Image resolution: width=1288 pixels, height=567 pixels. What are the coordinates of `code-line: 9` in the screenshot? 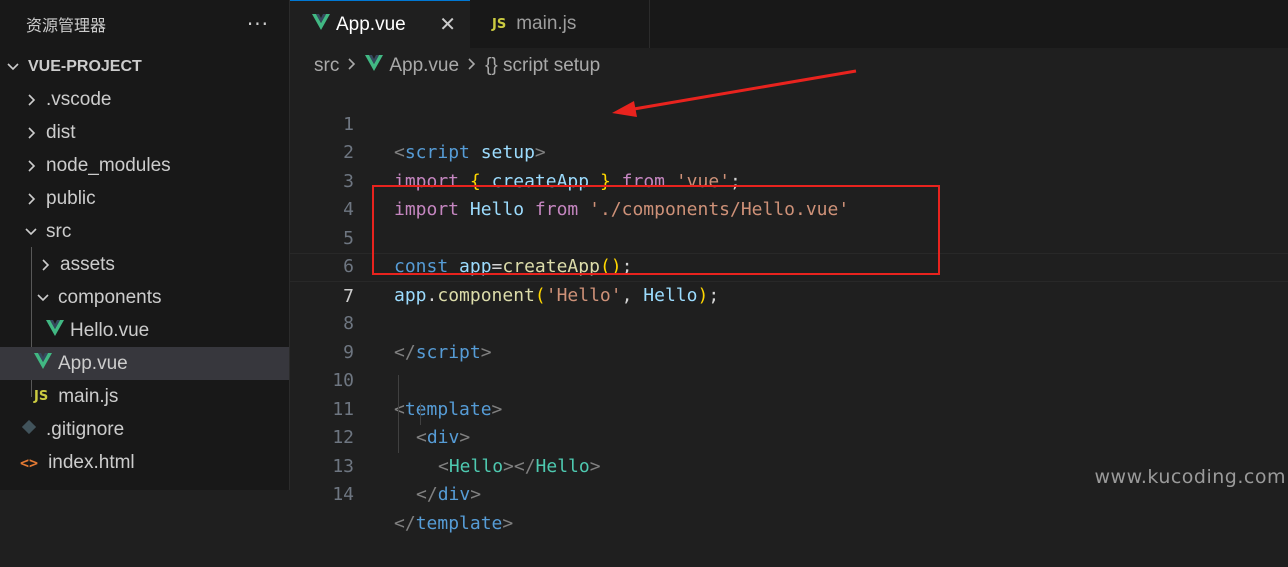 It's located at (789, 336).